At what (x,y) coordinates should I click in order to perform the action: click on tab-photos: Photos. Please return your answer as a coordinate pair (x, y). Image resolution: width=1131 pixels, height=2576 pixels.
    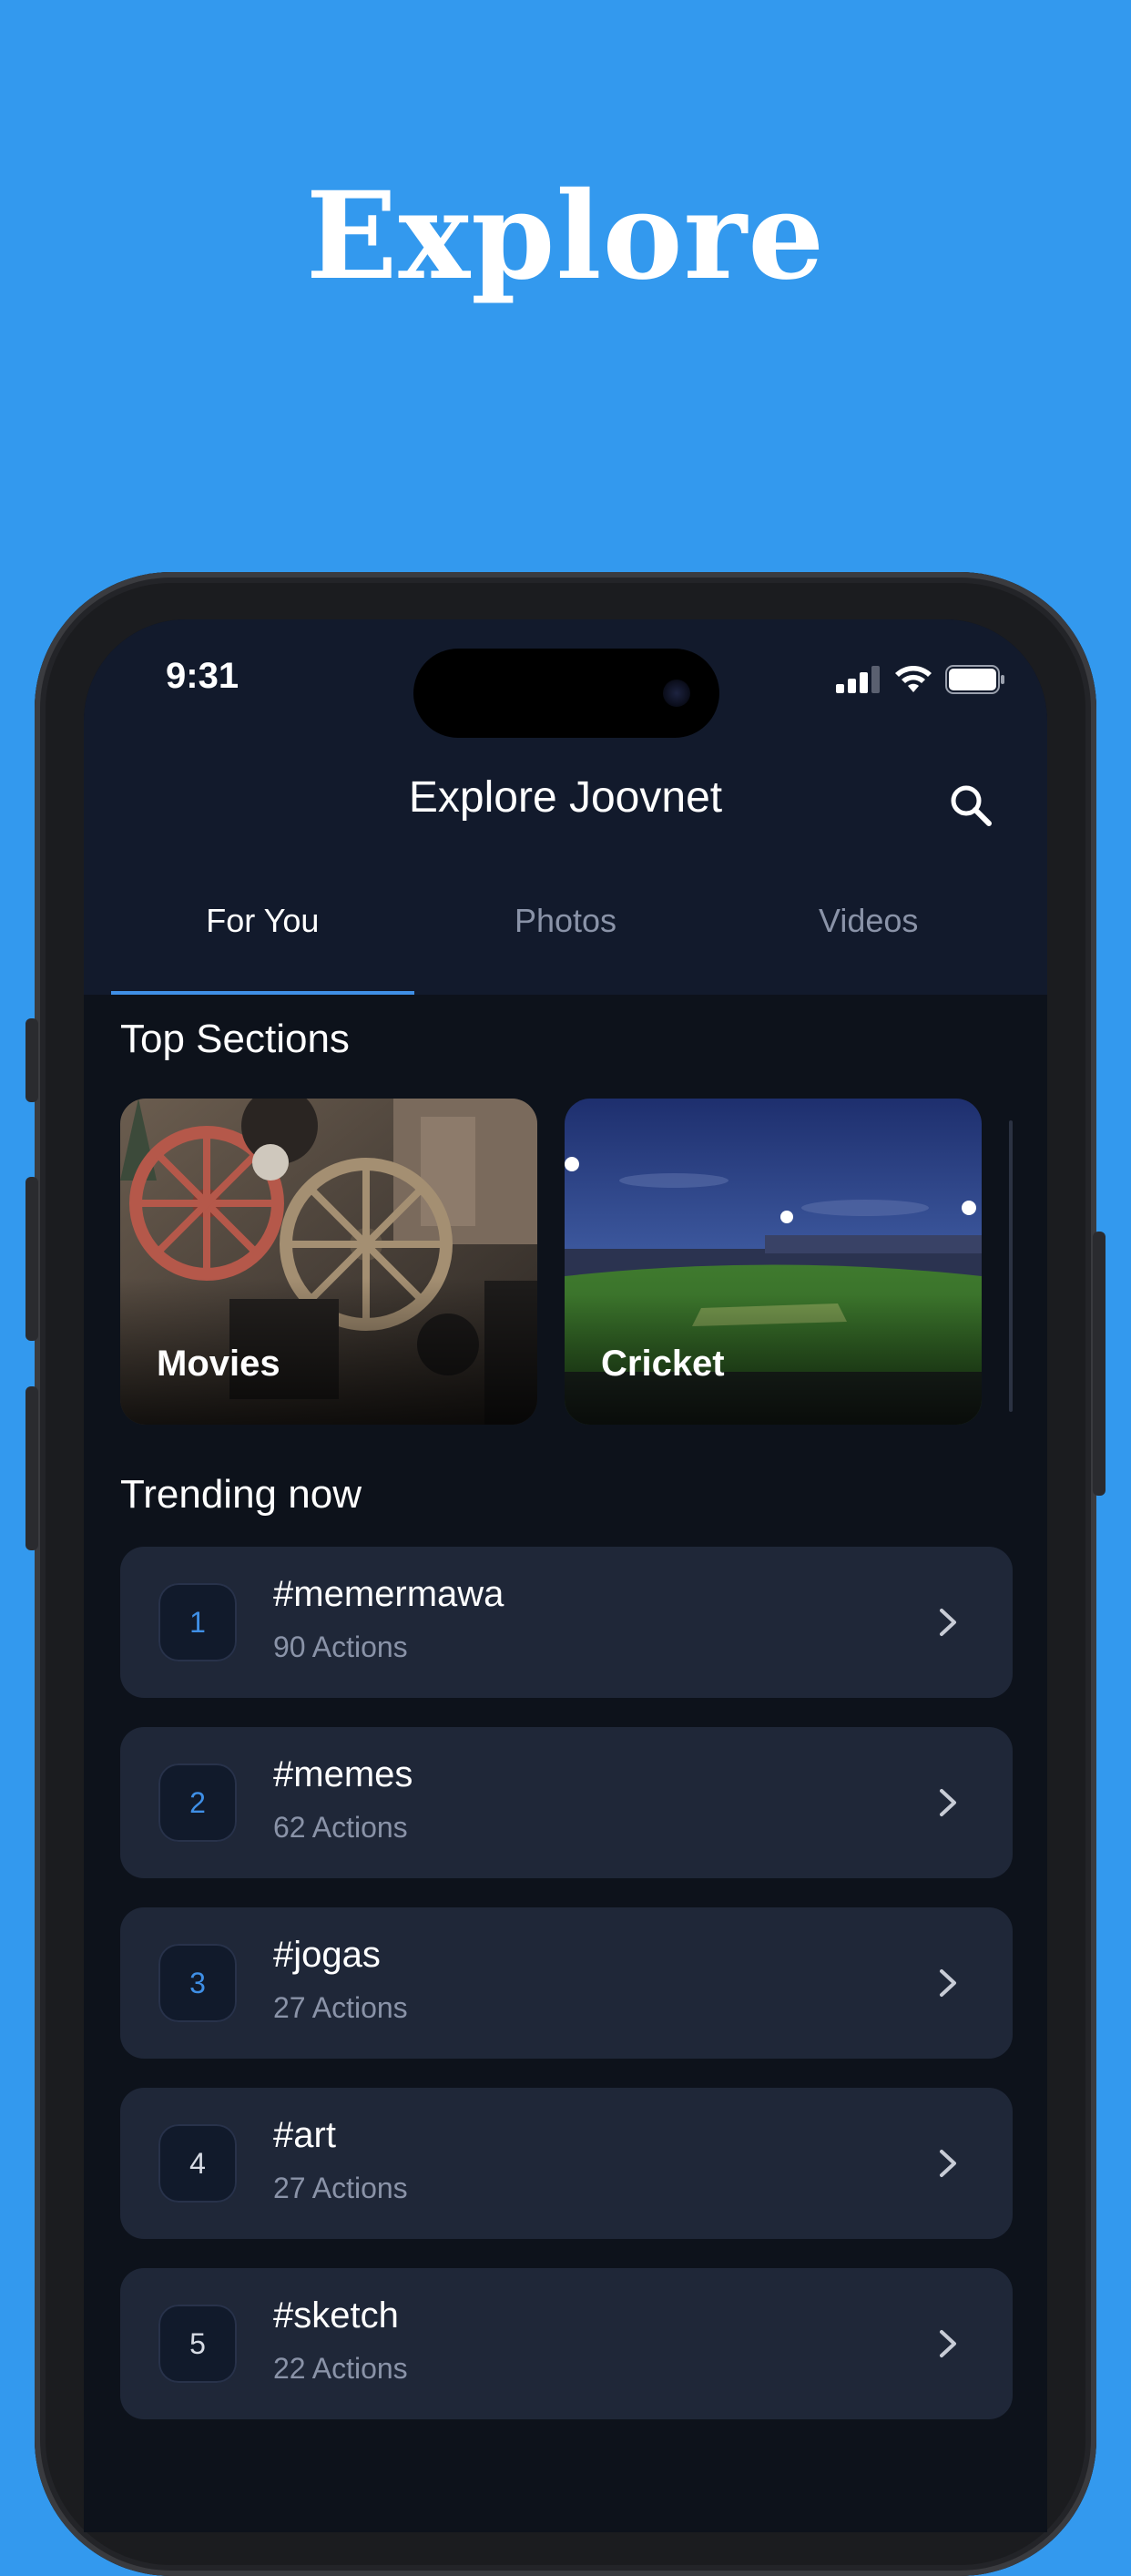
    Looking at the image, I should click on (566, 946).